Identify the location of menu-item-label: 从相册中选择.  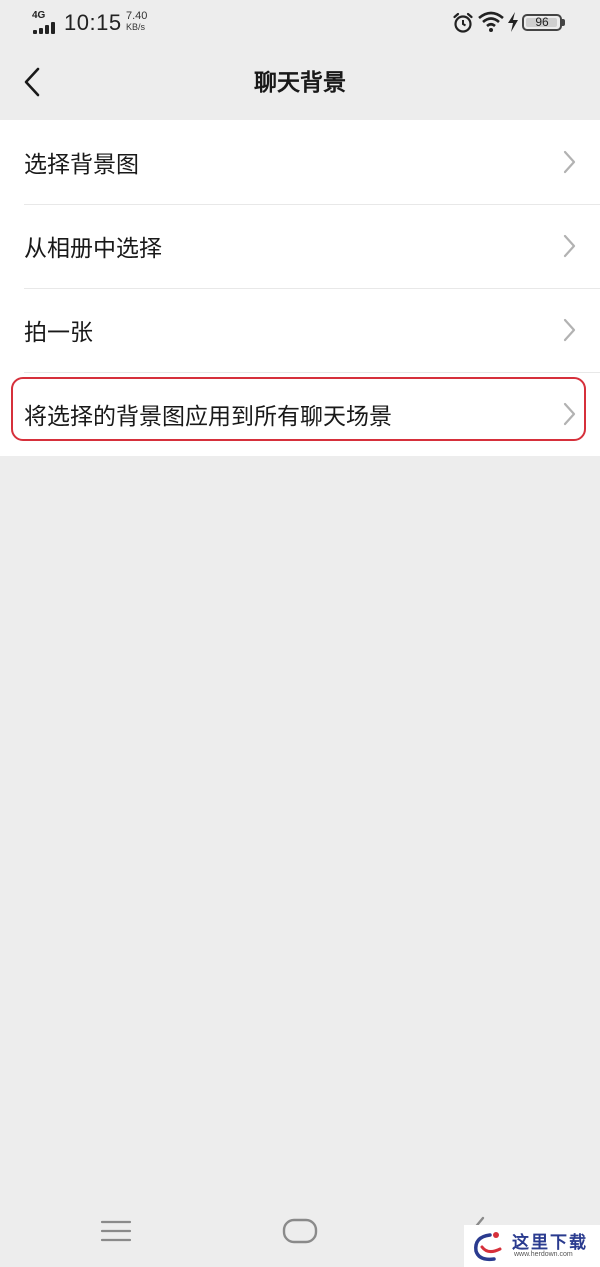
(93, 249).